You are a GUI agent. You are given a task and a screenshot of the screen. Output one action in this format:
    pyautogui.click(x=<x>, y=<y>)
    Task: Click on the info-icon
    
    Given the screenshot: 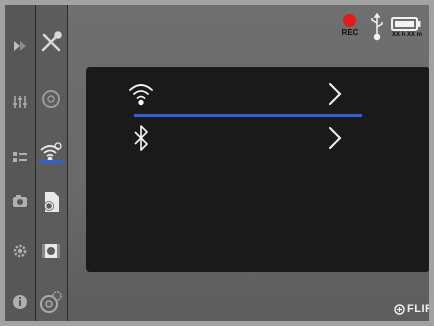 What is the action you would take?
    pyautogui.click(x=20, y=302)
    